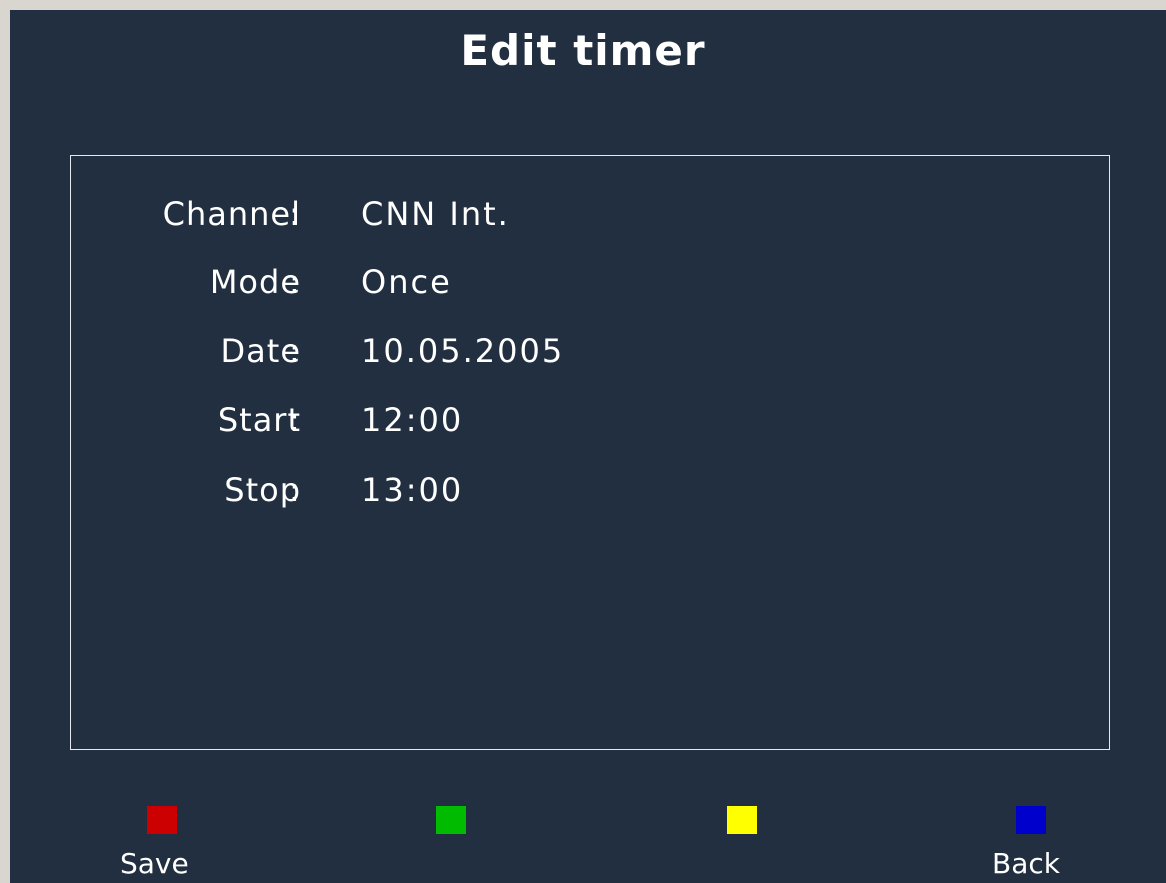  What do you see at coordinates (1040, 844) in the screenshot?
I see `blue-back-button: Back` at bounding box center [1040, 844].